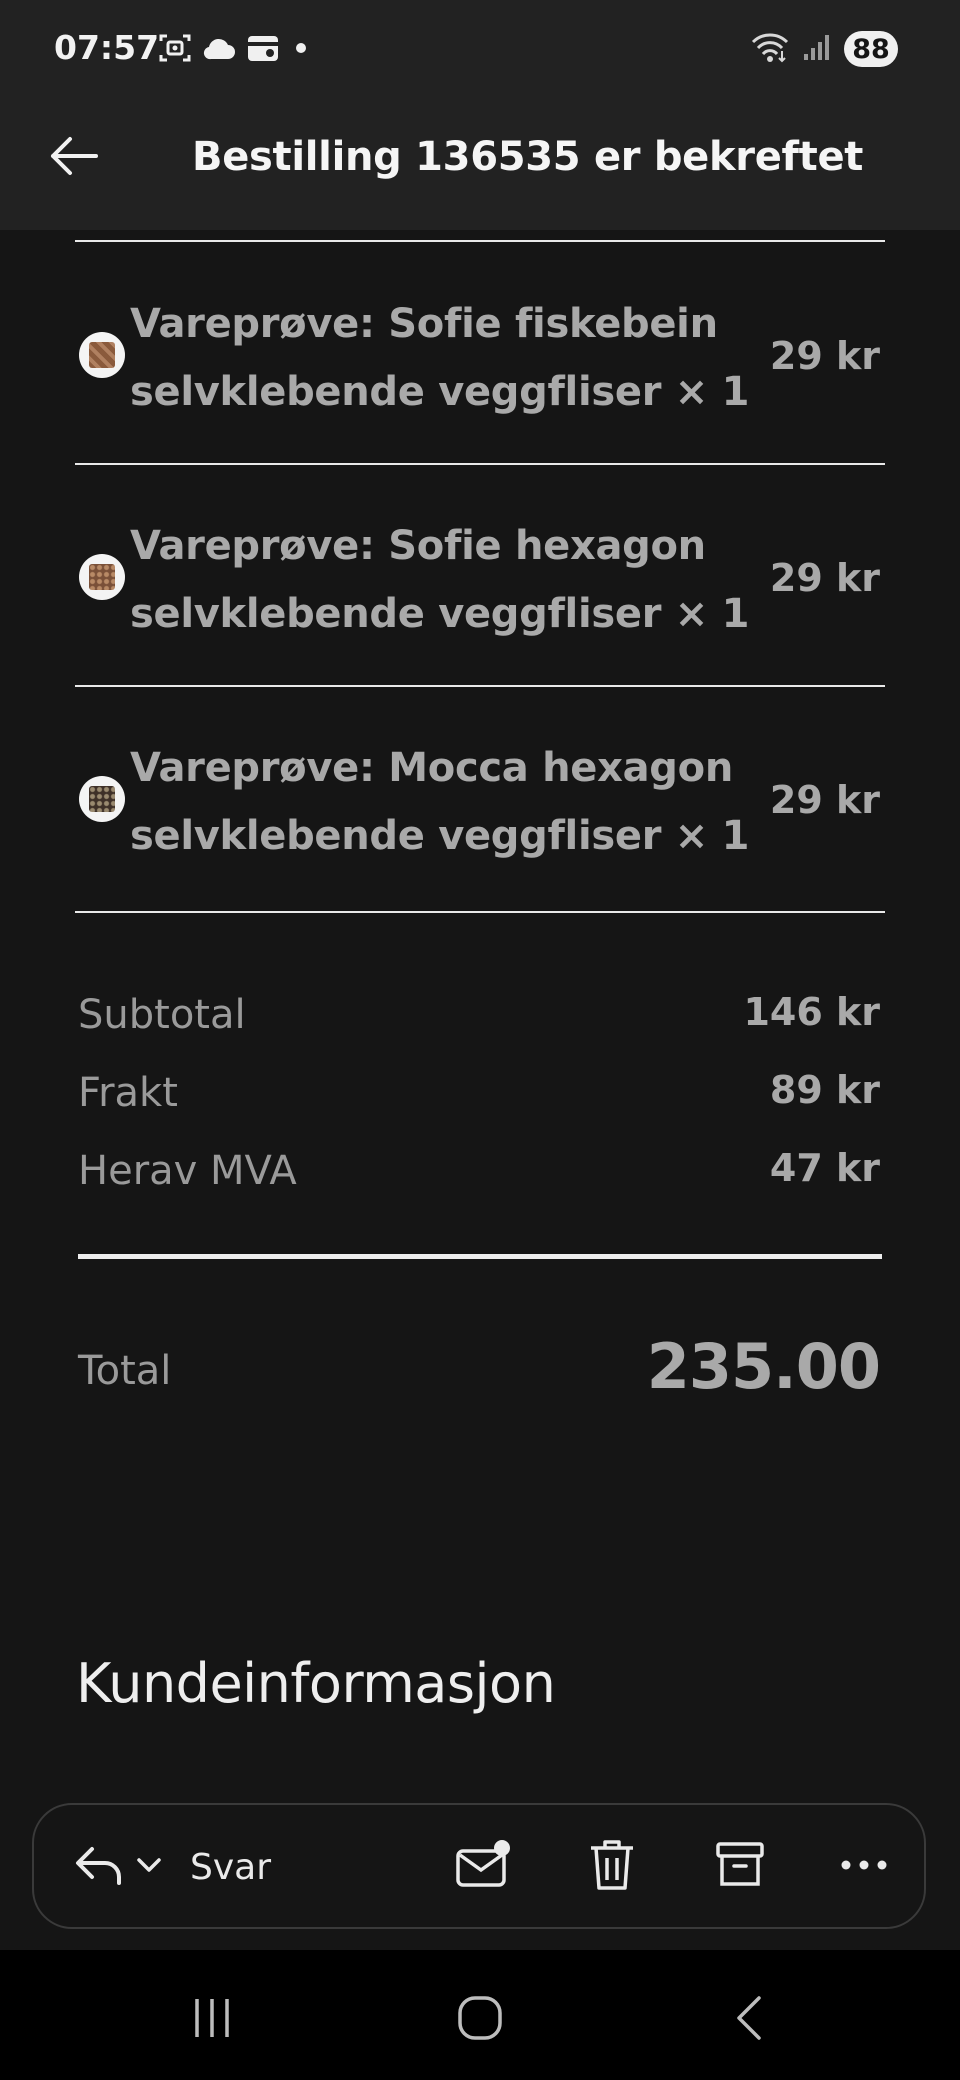 This screenshot has height=2080, width=960. I want to click on more-options-button, so click(864, 1867).